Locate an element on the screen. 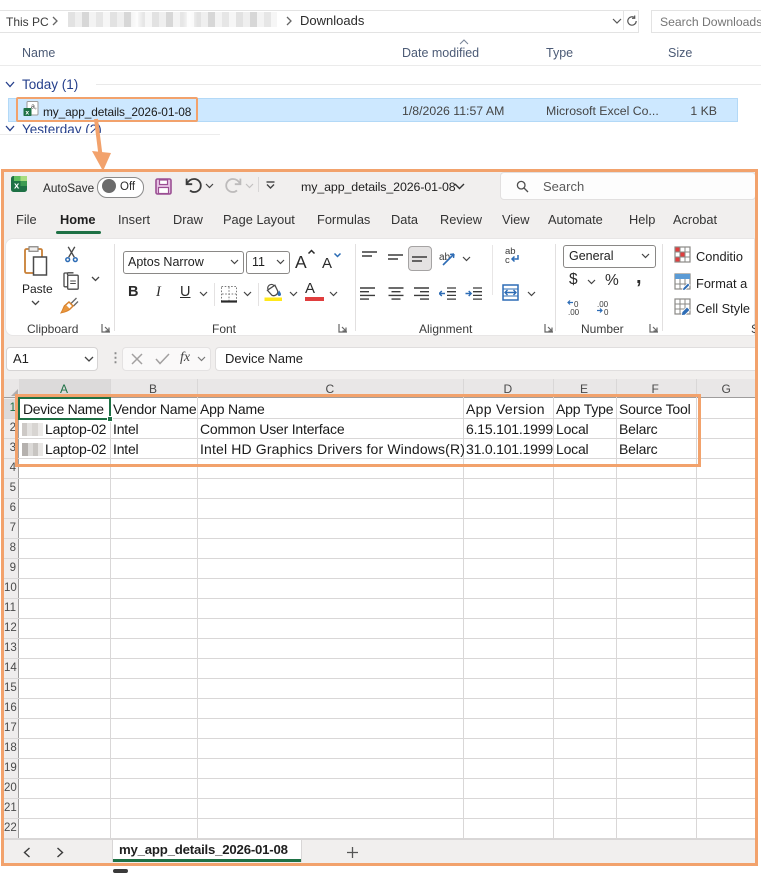 The image size is (761, 873). svg-text: x is located at coordinates (17, 186).